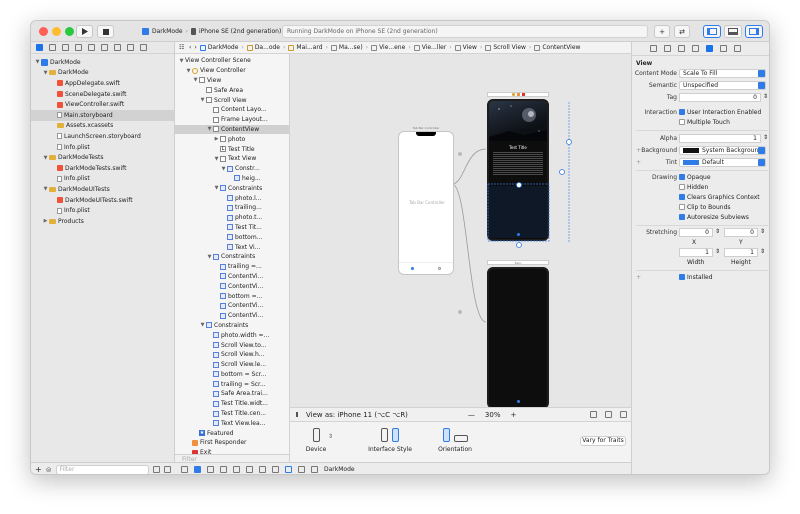 The width and height of the screenshot is (800, 514). What do you see at coordinates (232, 159) in the screenshot?
I see `outline-item: ▼ Text View` at bounding box center [232, 159].